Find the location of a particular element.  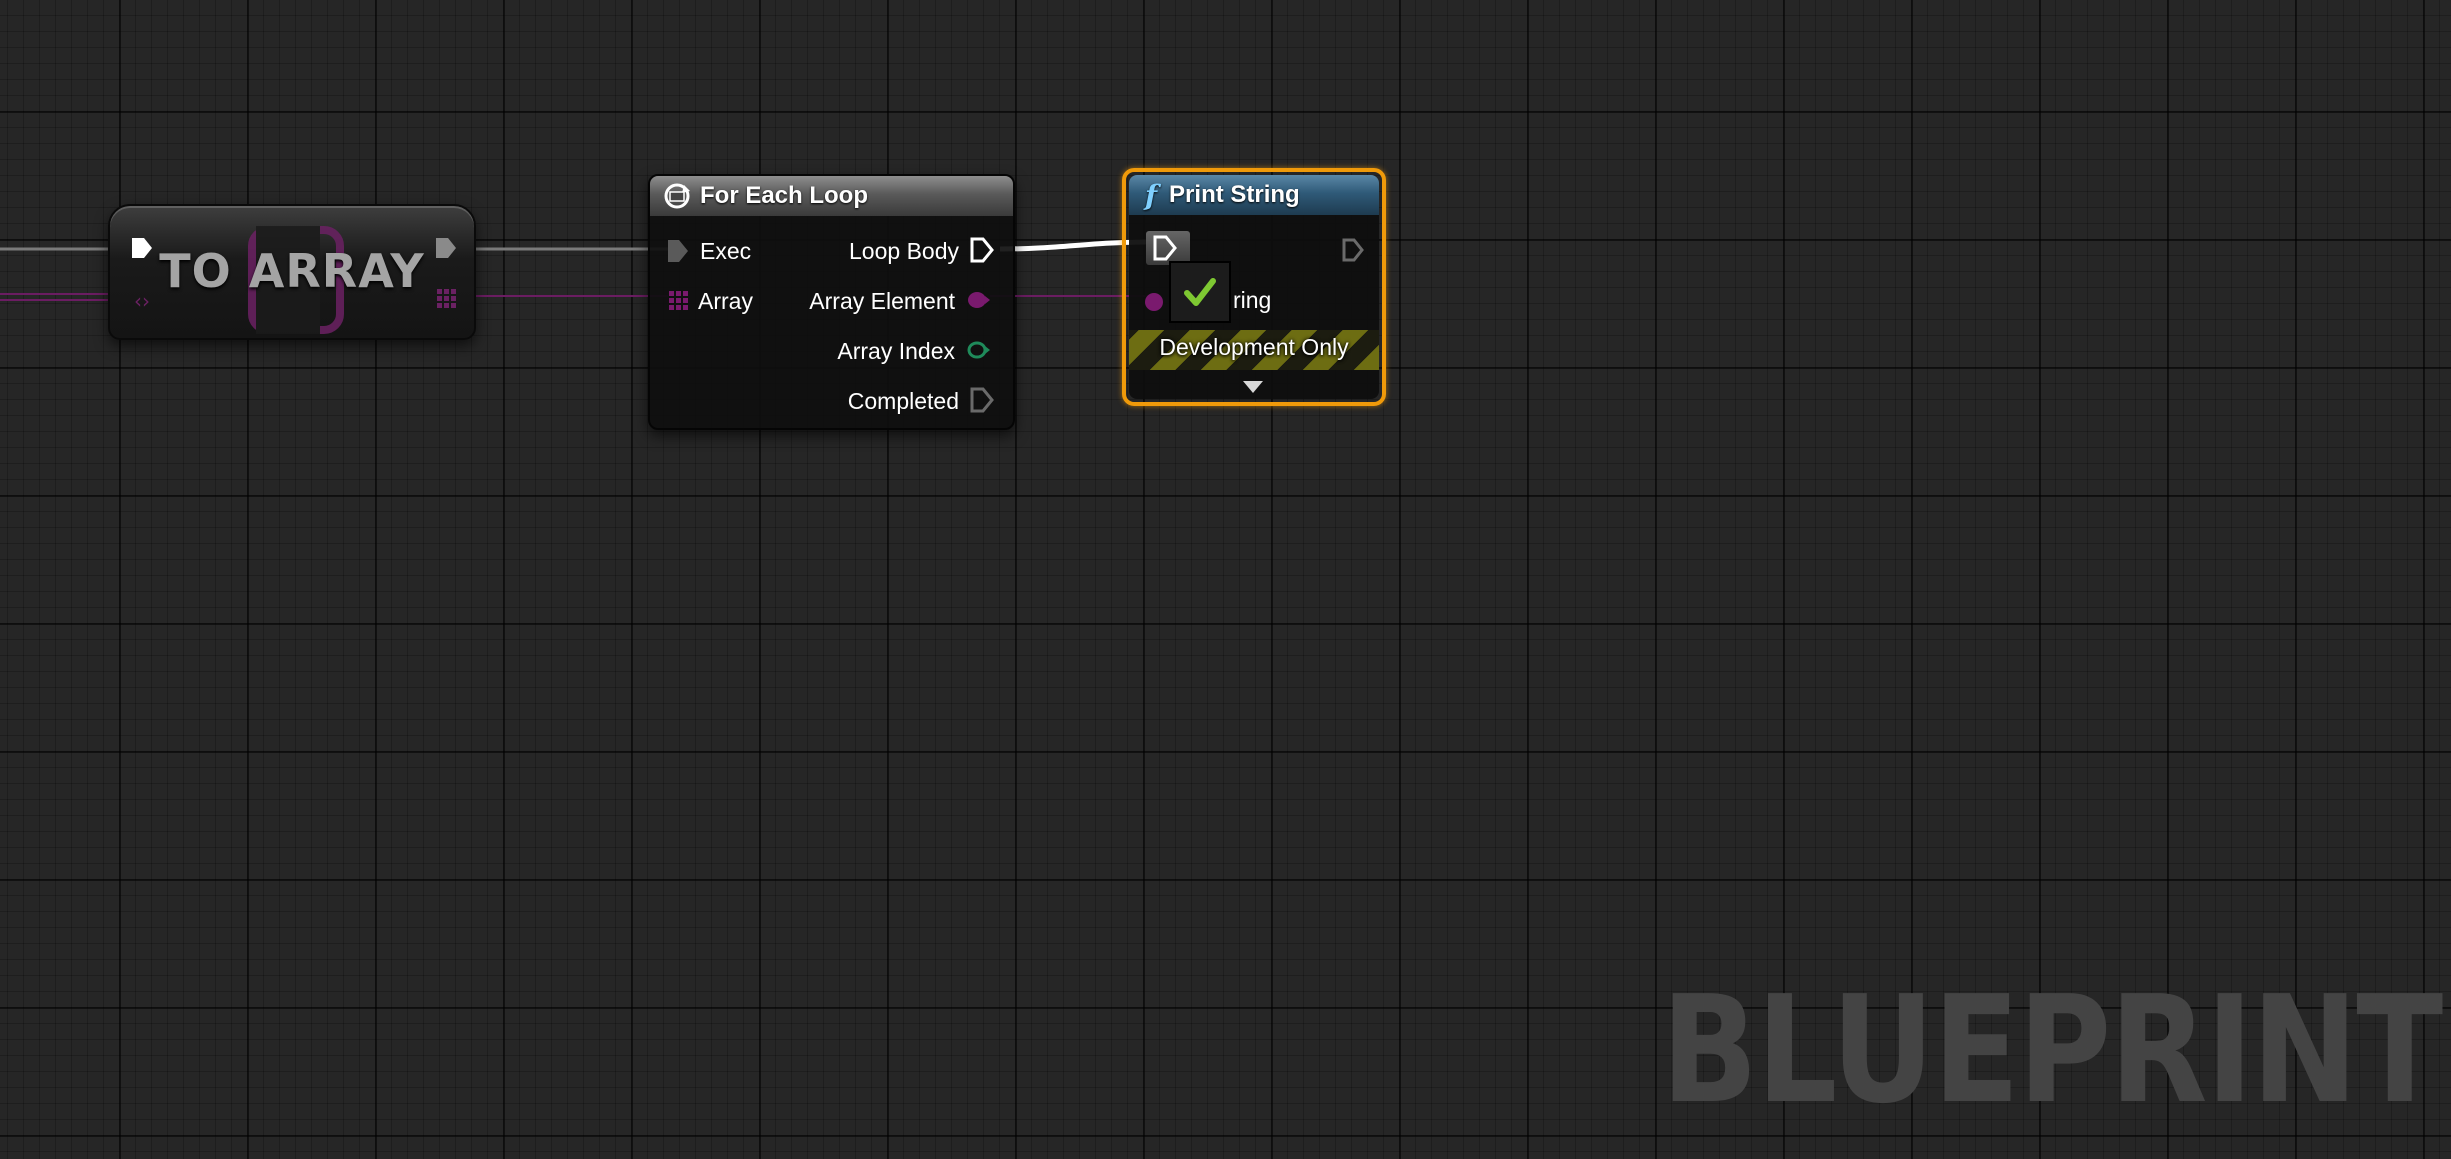

to-array-title: TO ARRAY is located at coordinates (292, 271).